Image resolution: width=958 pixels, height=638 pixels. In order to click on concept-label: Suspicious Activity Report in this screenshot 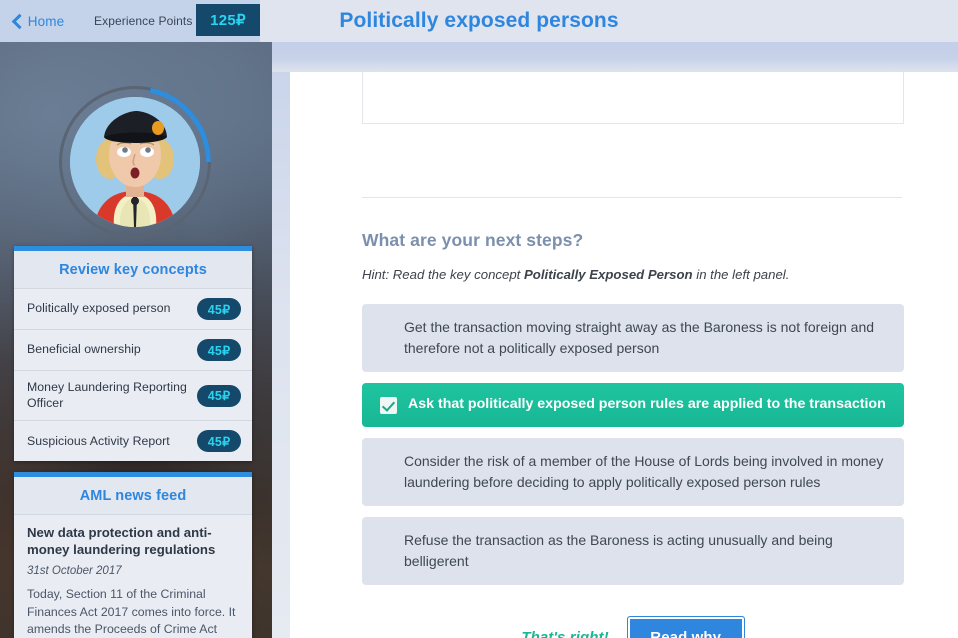, I will do `click(98, 440)`.